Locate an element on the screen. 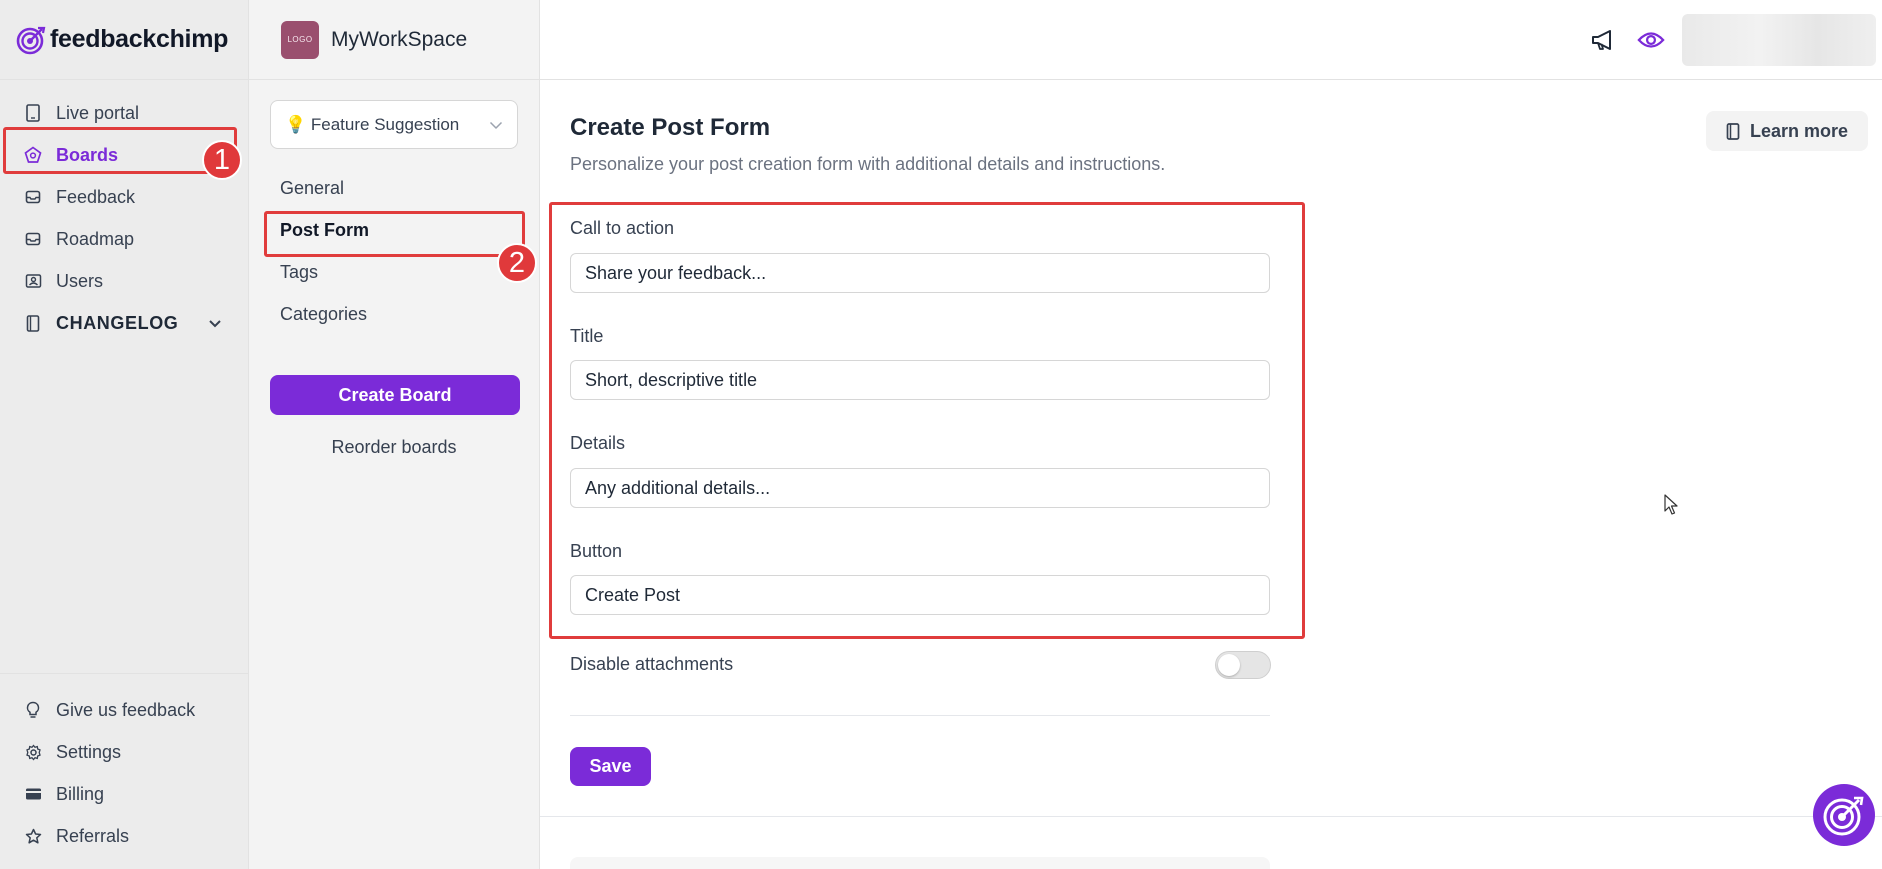  top-bar is located at coordinates (1211, 40).